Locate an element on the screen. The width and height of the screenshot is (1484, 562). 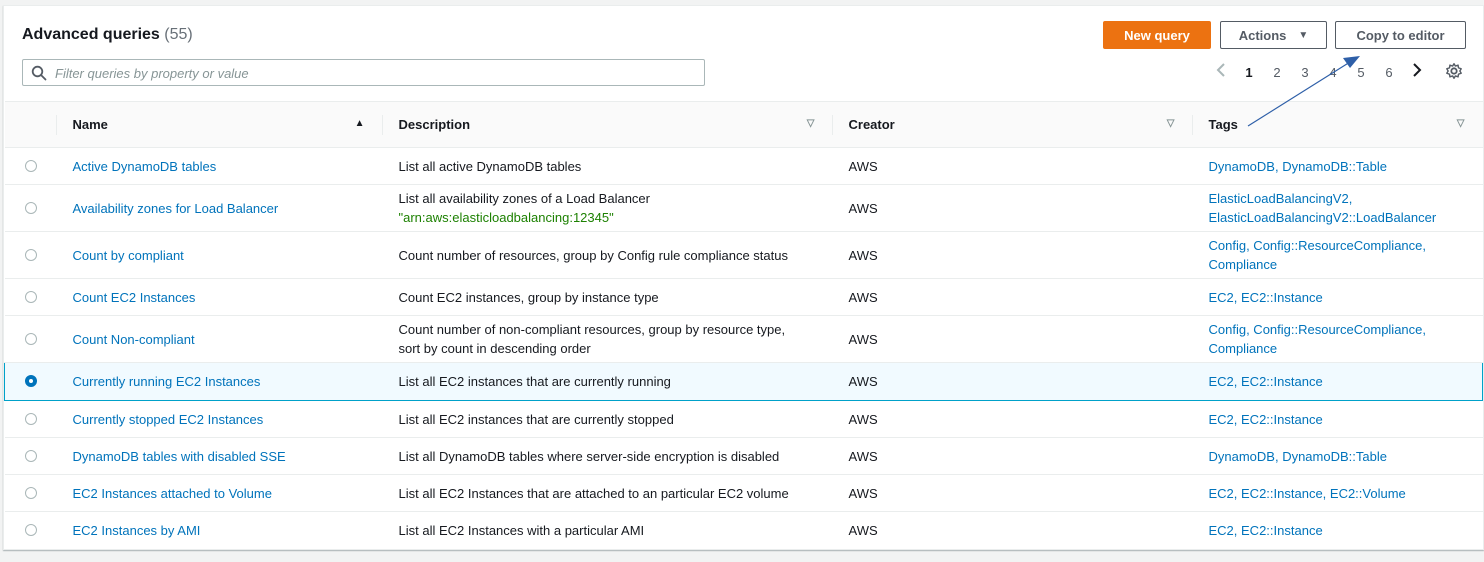
page-1: 1 is located at coordinates (1249, 72).